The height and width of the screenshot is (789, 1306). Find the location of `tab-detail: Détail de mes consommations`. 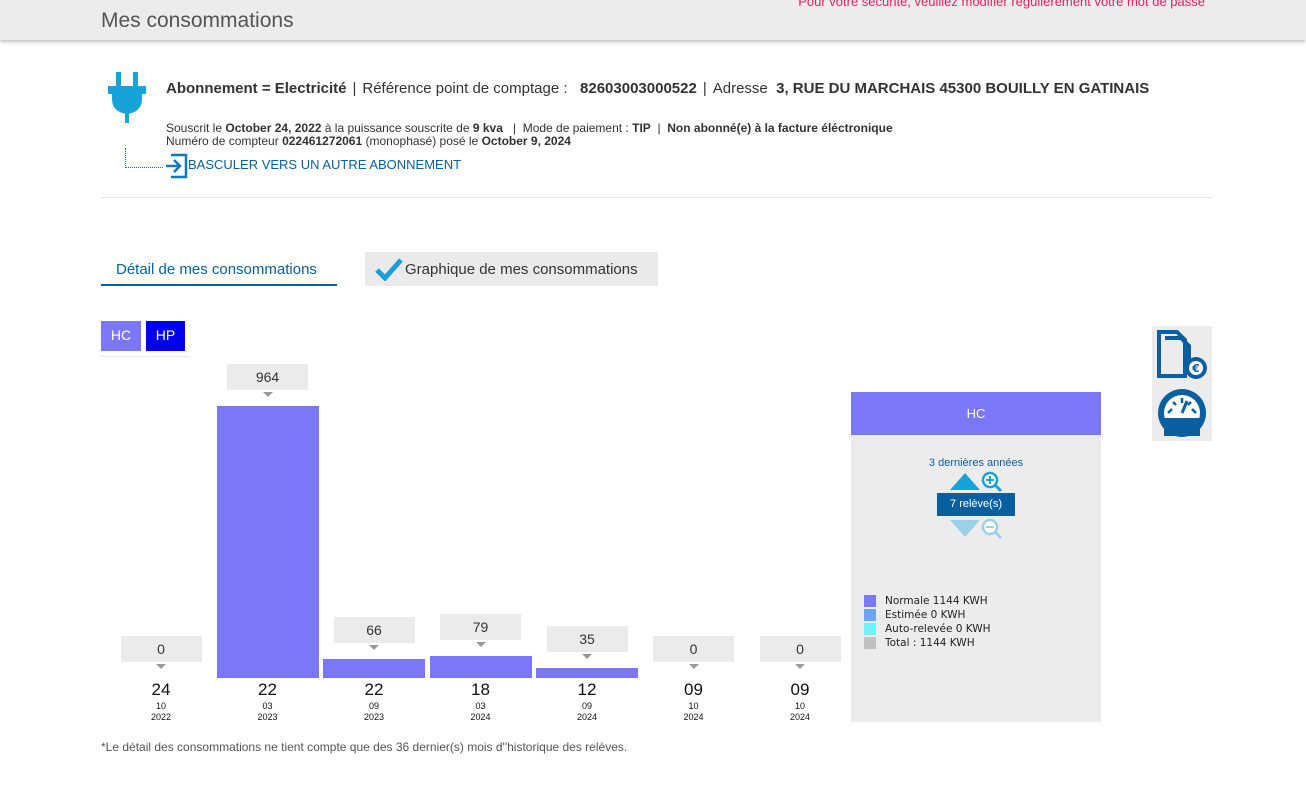

tab-detail: Détail de mes consommations is located at coordinates (219, 269).